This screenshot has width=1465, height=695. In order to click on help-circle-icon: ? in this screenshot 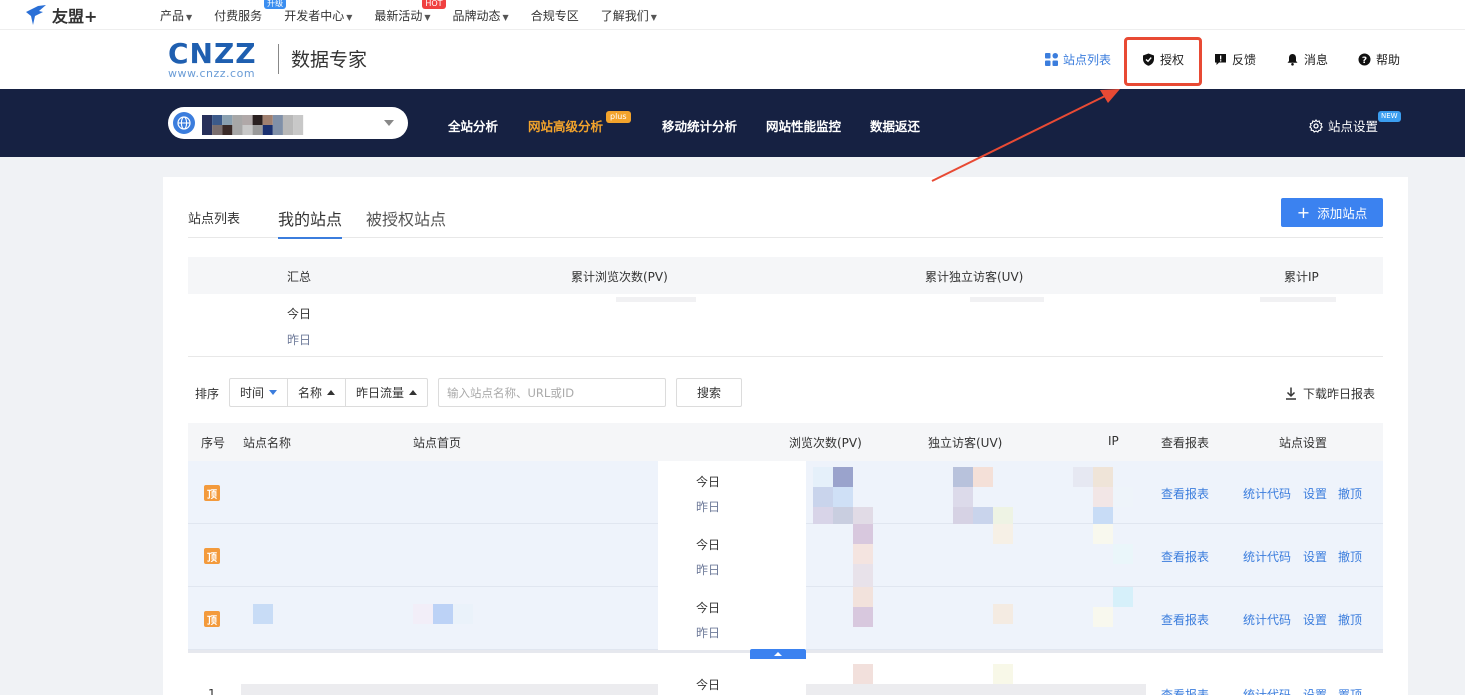, I will do `click(1364, 59)`.